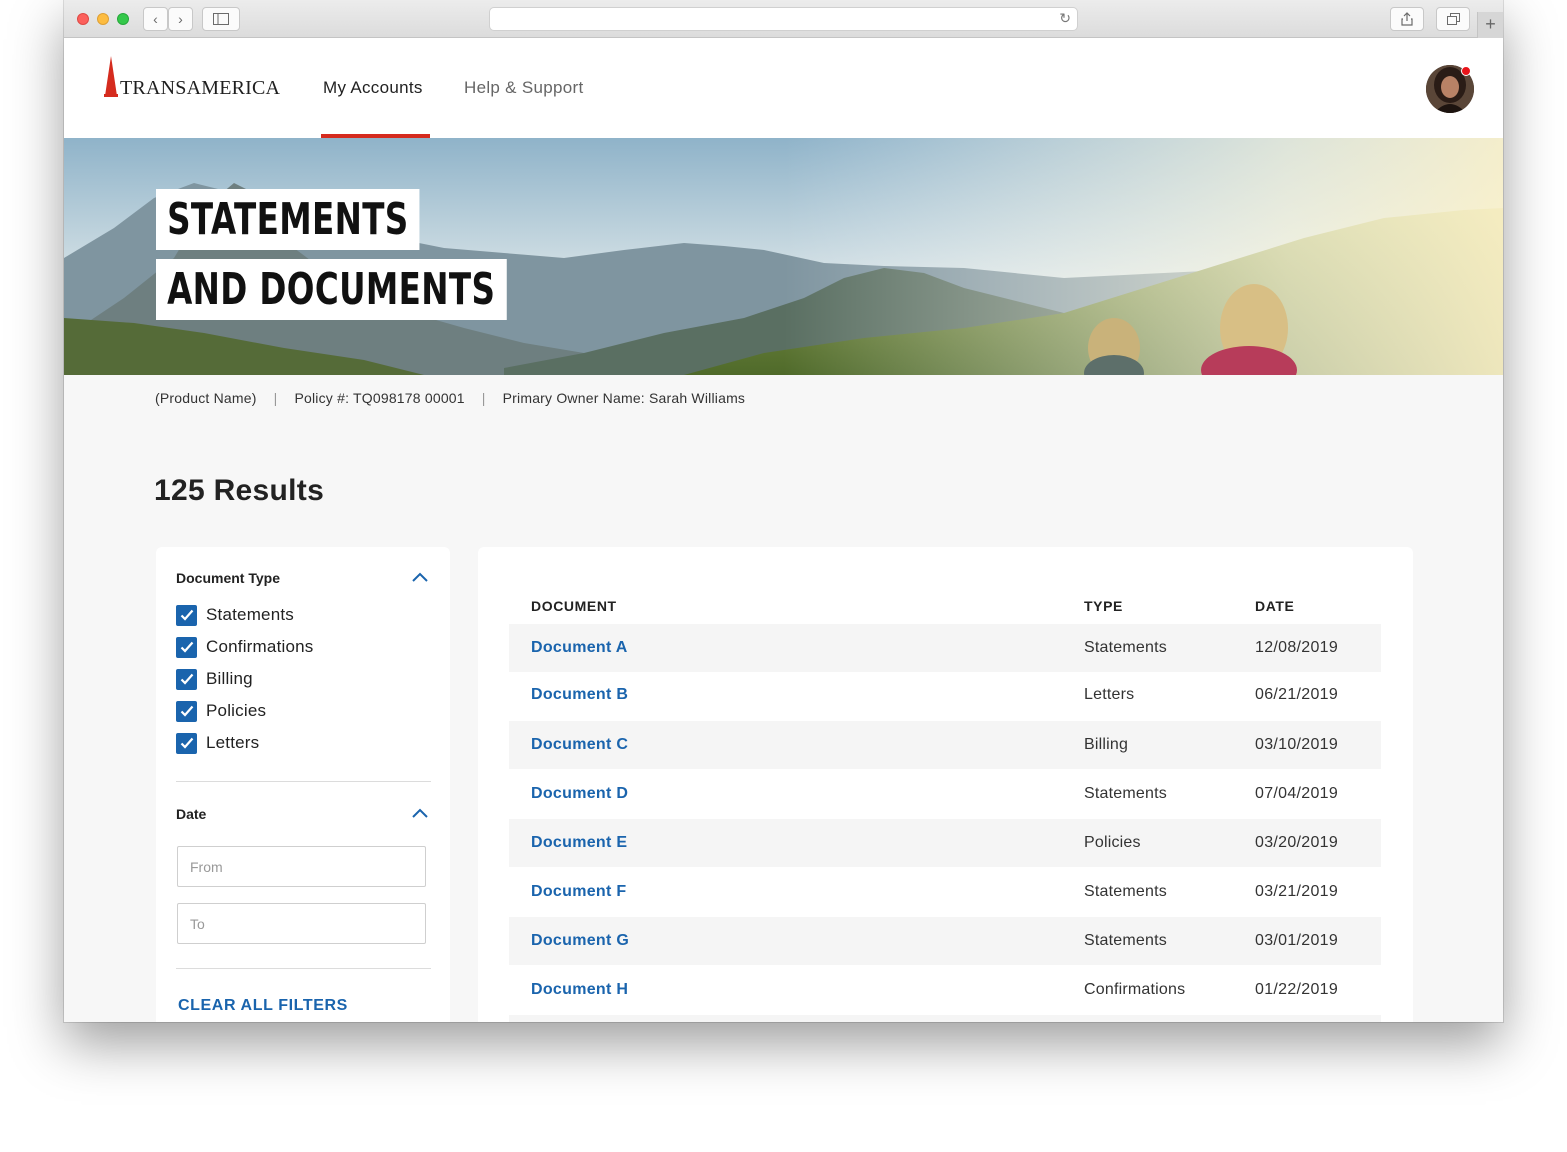  What do you see at coordinates (288, 219) in the screenshot?
I see `page-title-line-1: STATEMENTS` at bounding box center [288, 219].